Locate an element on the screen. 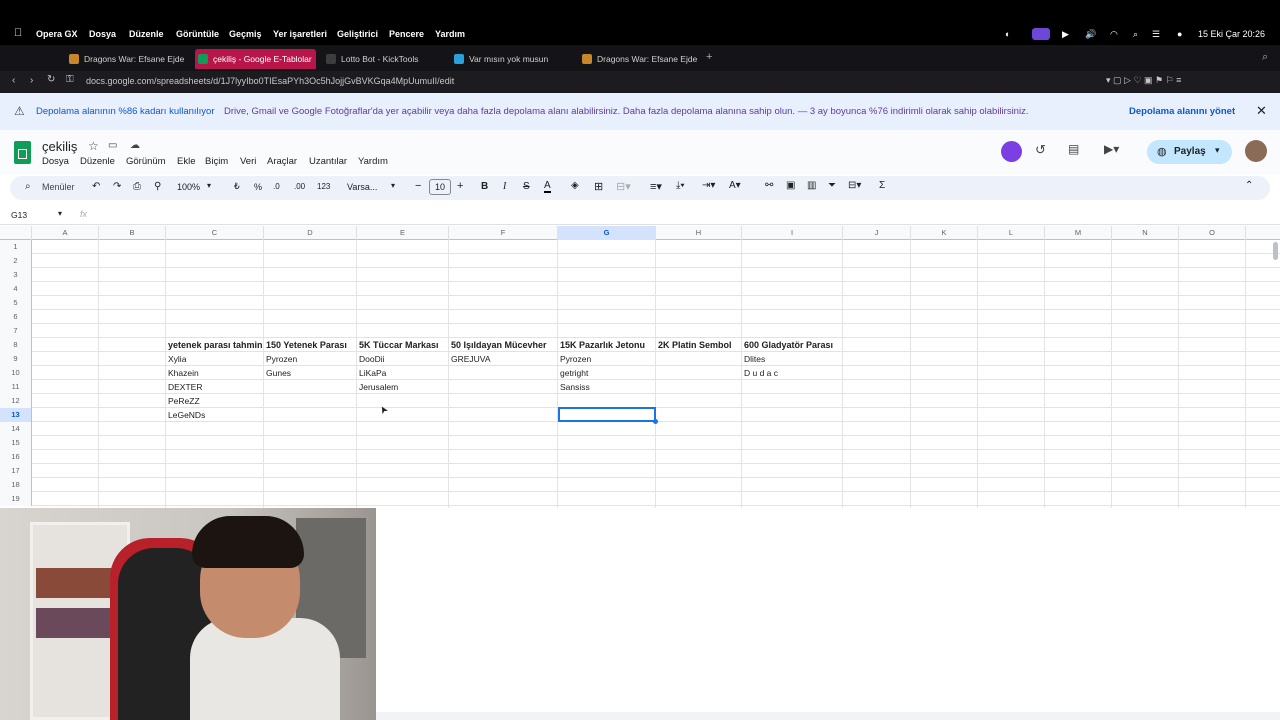  vertical-scrollbar is located at coordinates (1275, 251).